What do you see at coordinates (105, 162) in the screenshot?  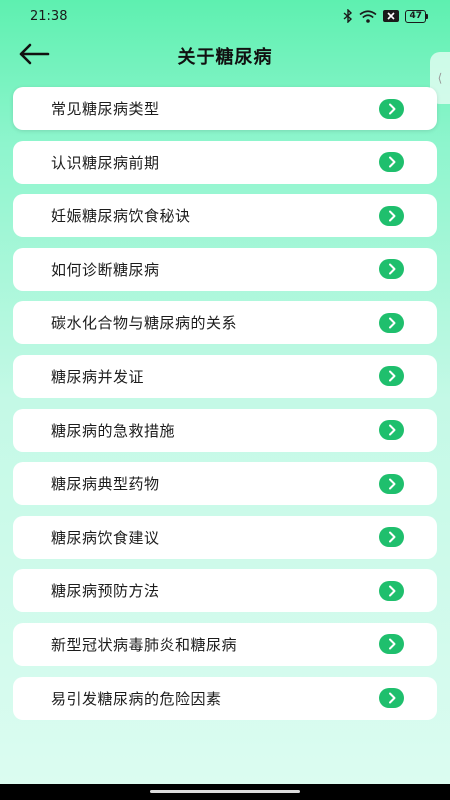 I see `list-item-label: 认识糖尿病前期` at bounding box center [105, 162].